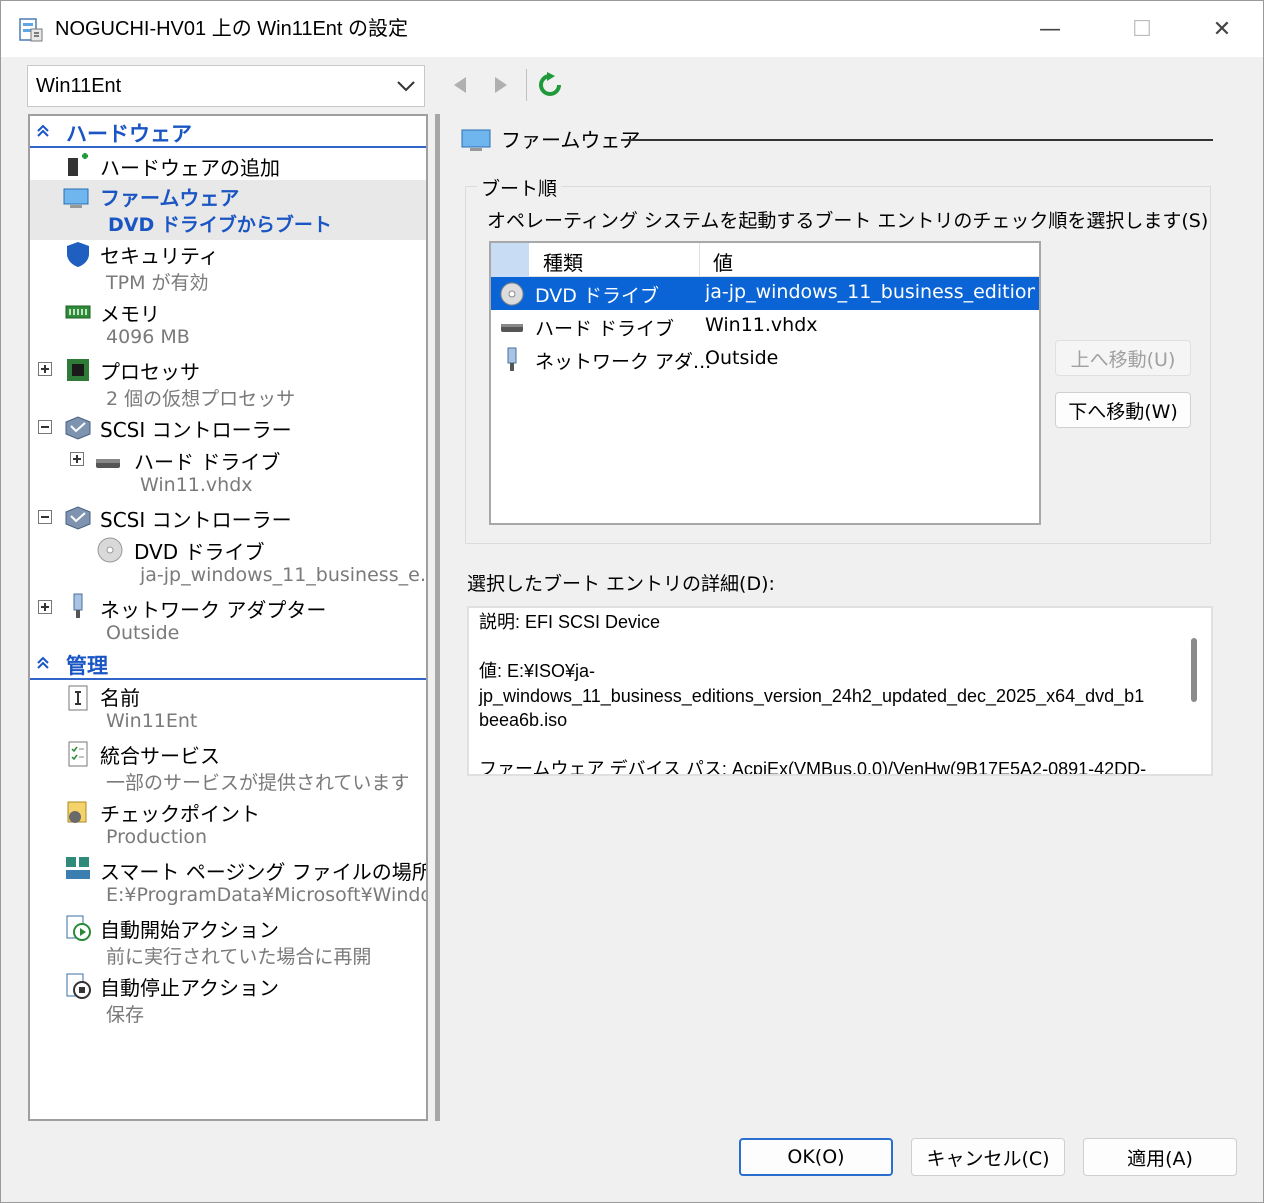 This screenshot has height=1203, width=1264. I want to click on boot-entry-row: ネットワーク アダ... Outside, so click(765, 359).